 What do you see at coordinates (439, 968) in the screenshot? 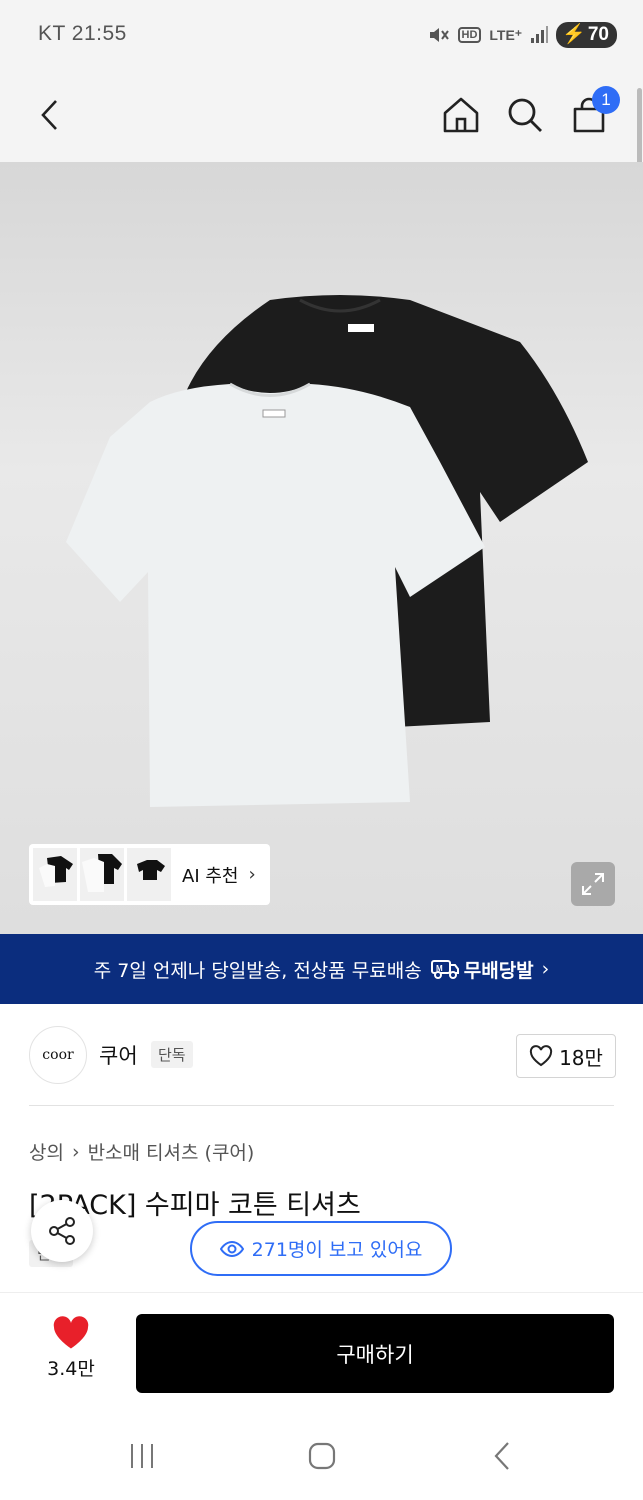
I see `svg-text: M` at bounding box center [439, 968].